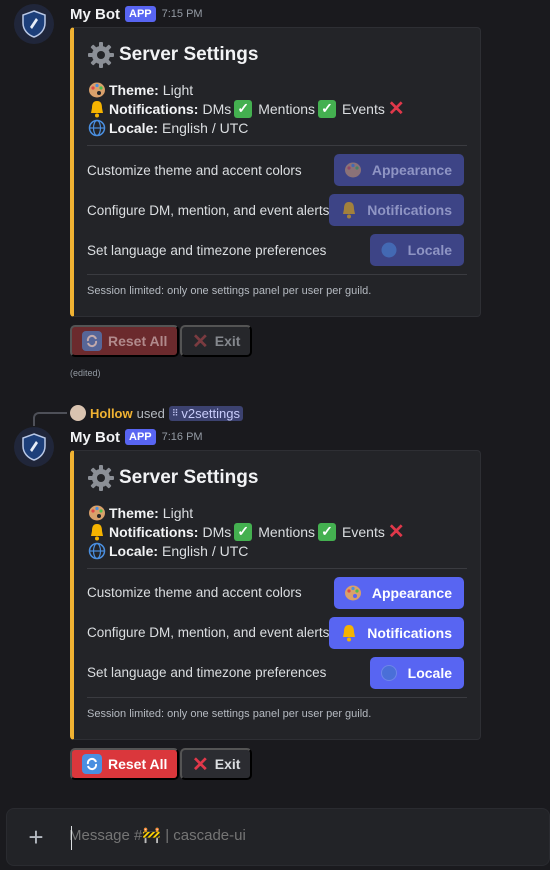  Describe the element at coordinates (85, 373) in the screenshot. I see `edited-label: (edited)` at that location.